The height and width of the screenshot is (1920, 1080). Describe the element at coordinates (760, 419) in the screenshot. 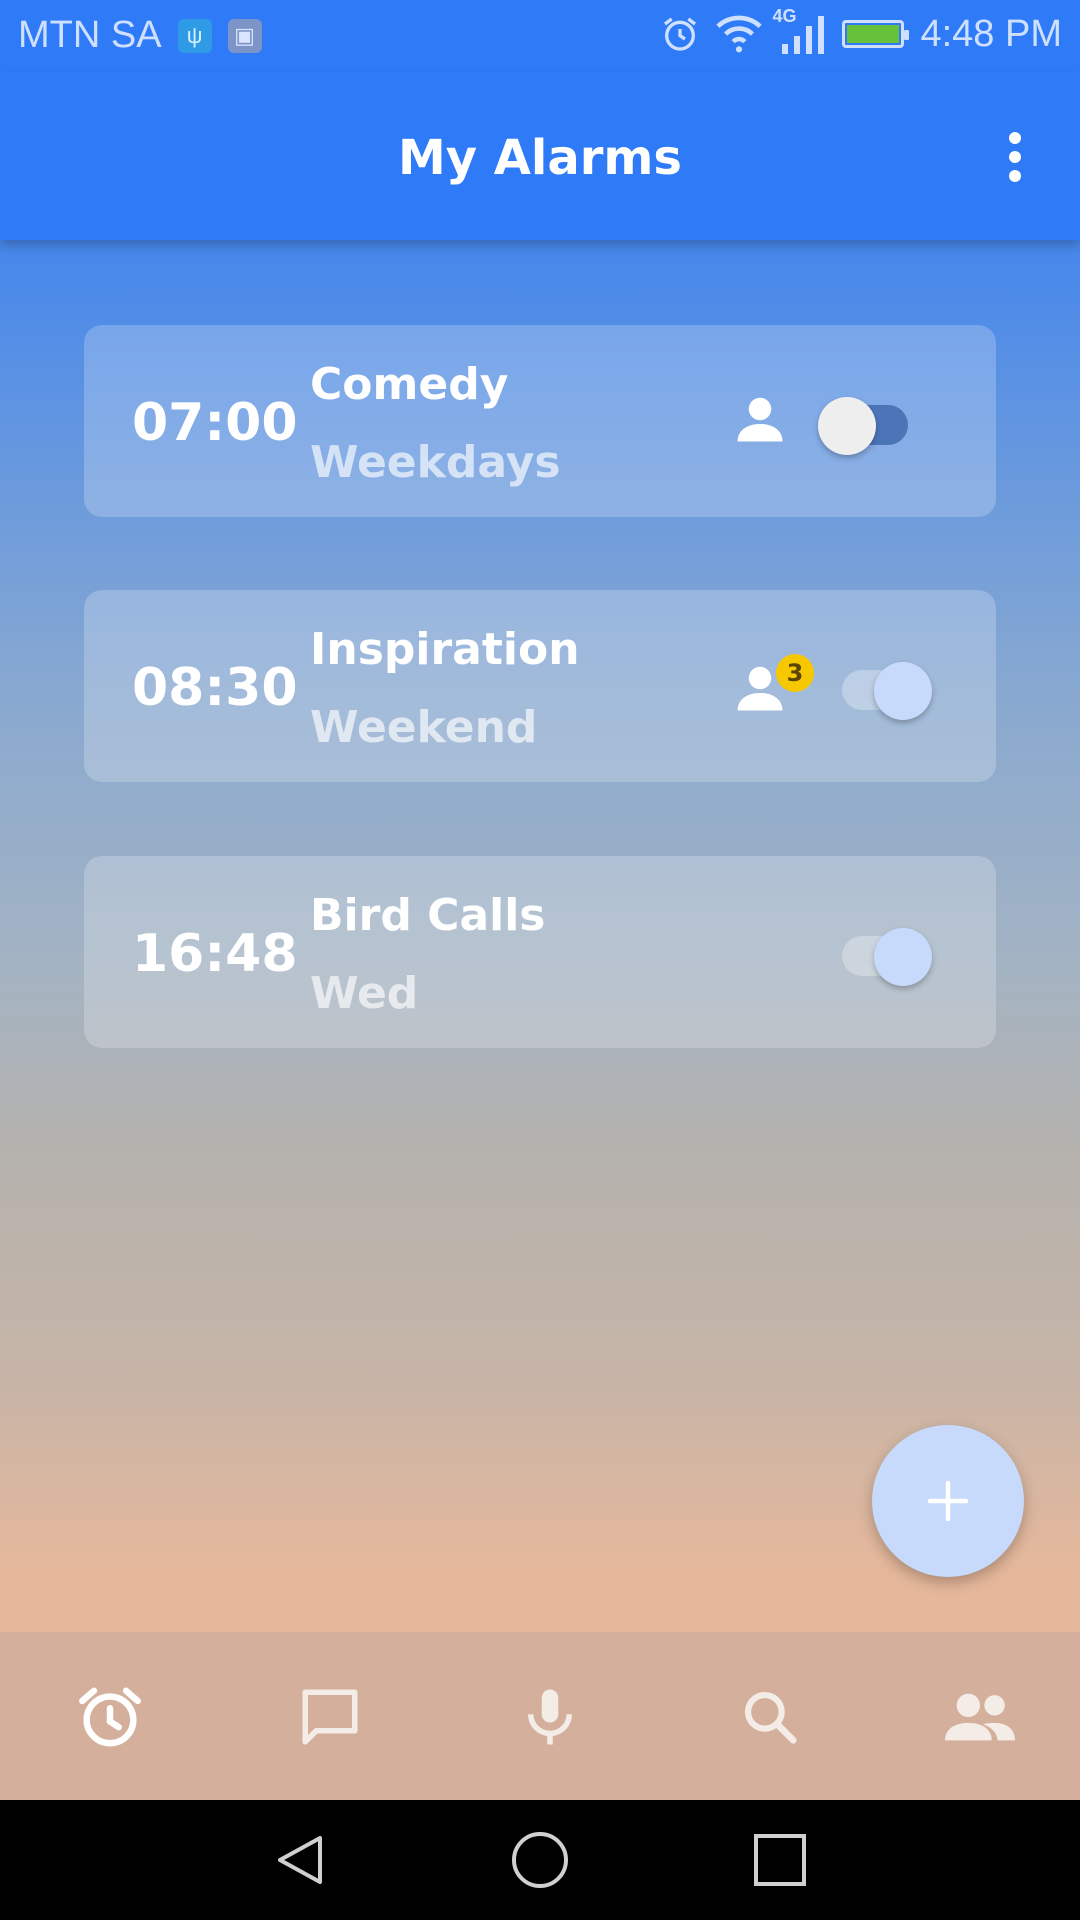

I see `person-icon` at that location.